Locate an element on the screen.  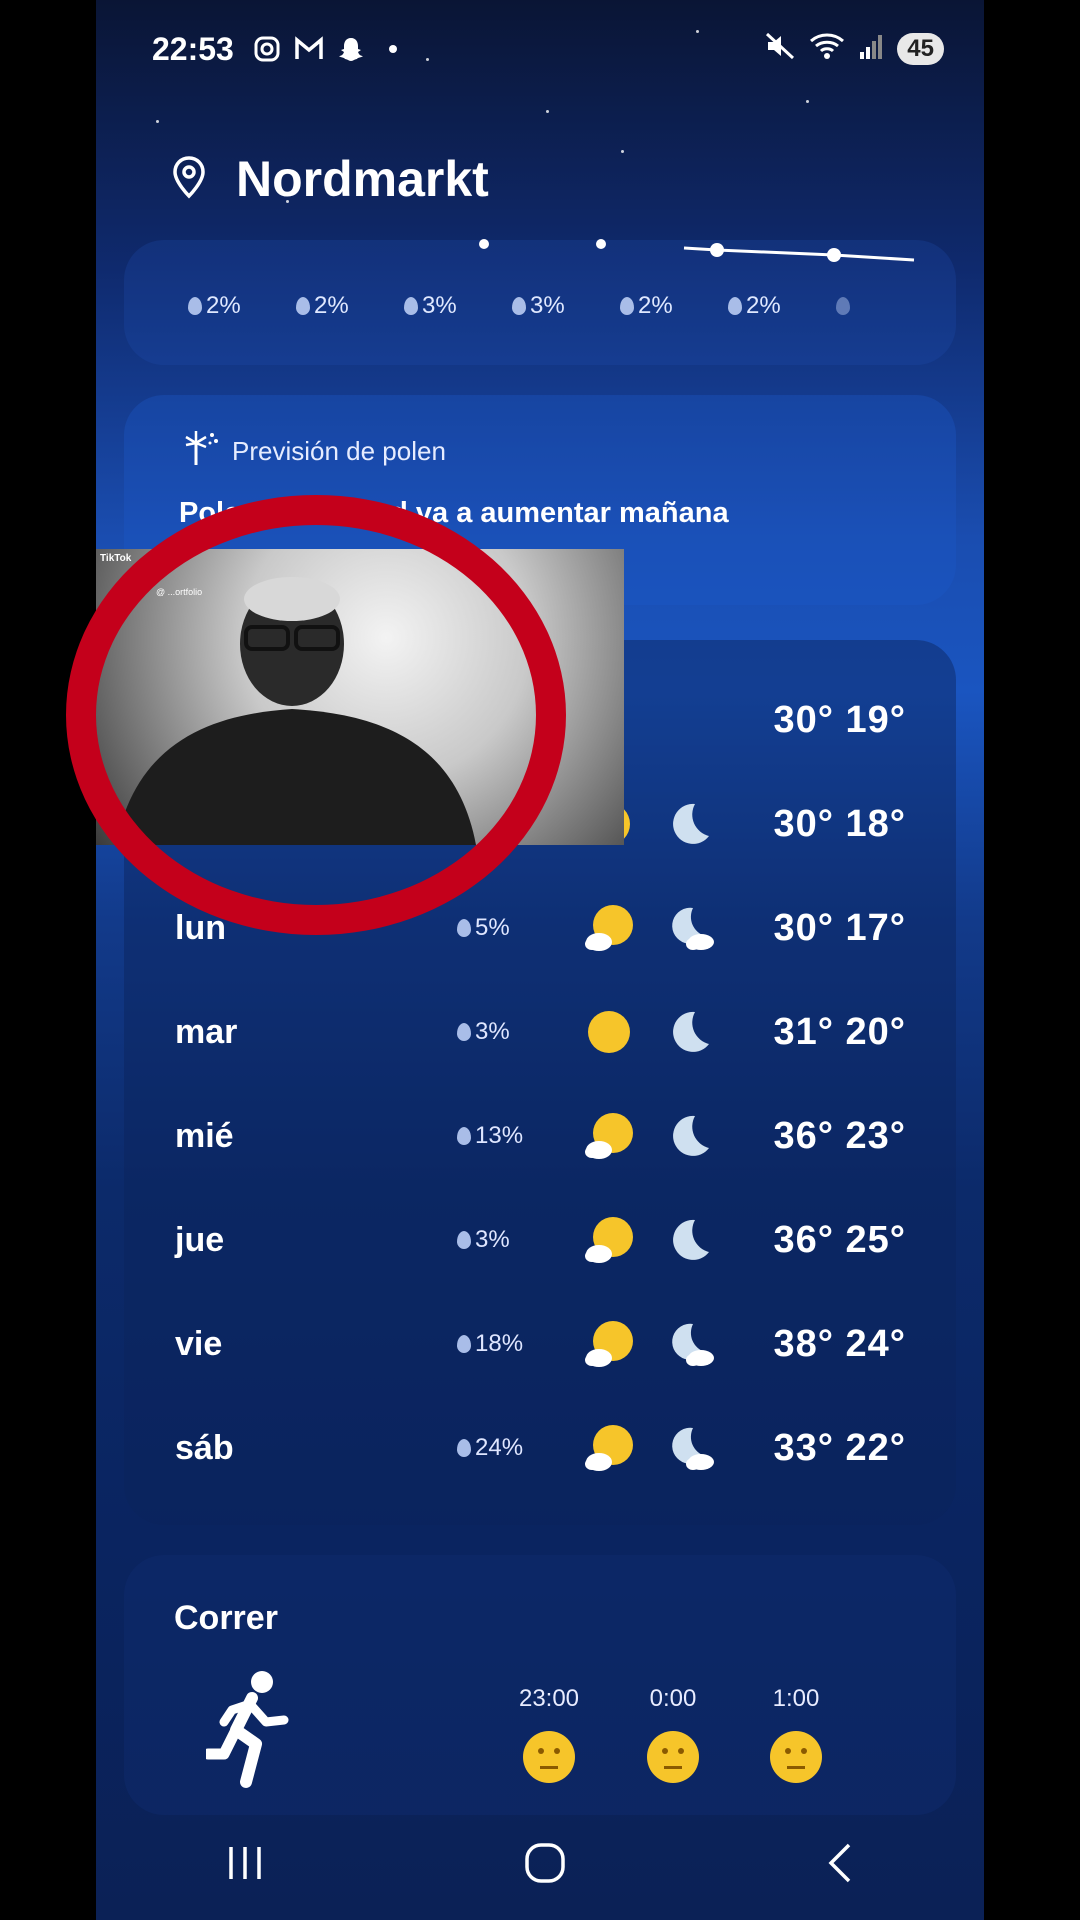
red-highlight-circle is located at coordinates (316, 715).